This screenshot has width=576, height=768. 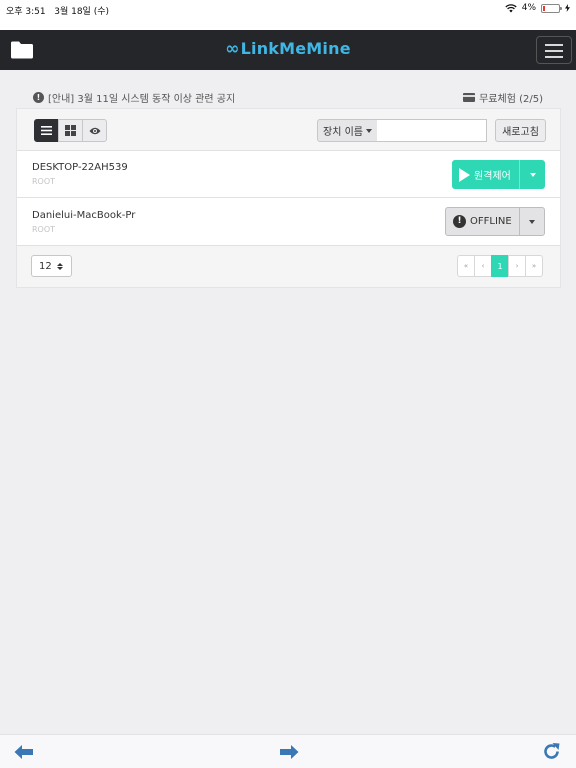 What do you see at coordinates (26, 12) in the screenshot?
I see `status-time: 오후 3:51` at bounding box center [26, 12].